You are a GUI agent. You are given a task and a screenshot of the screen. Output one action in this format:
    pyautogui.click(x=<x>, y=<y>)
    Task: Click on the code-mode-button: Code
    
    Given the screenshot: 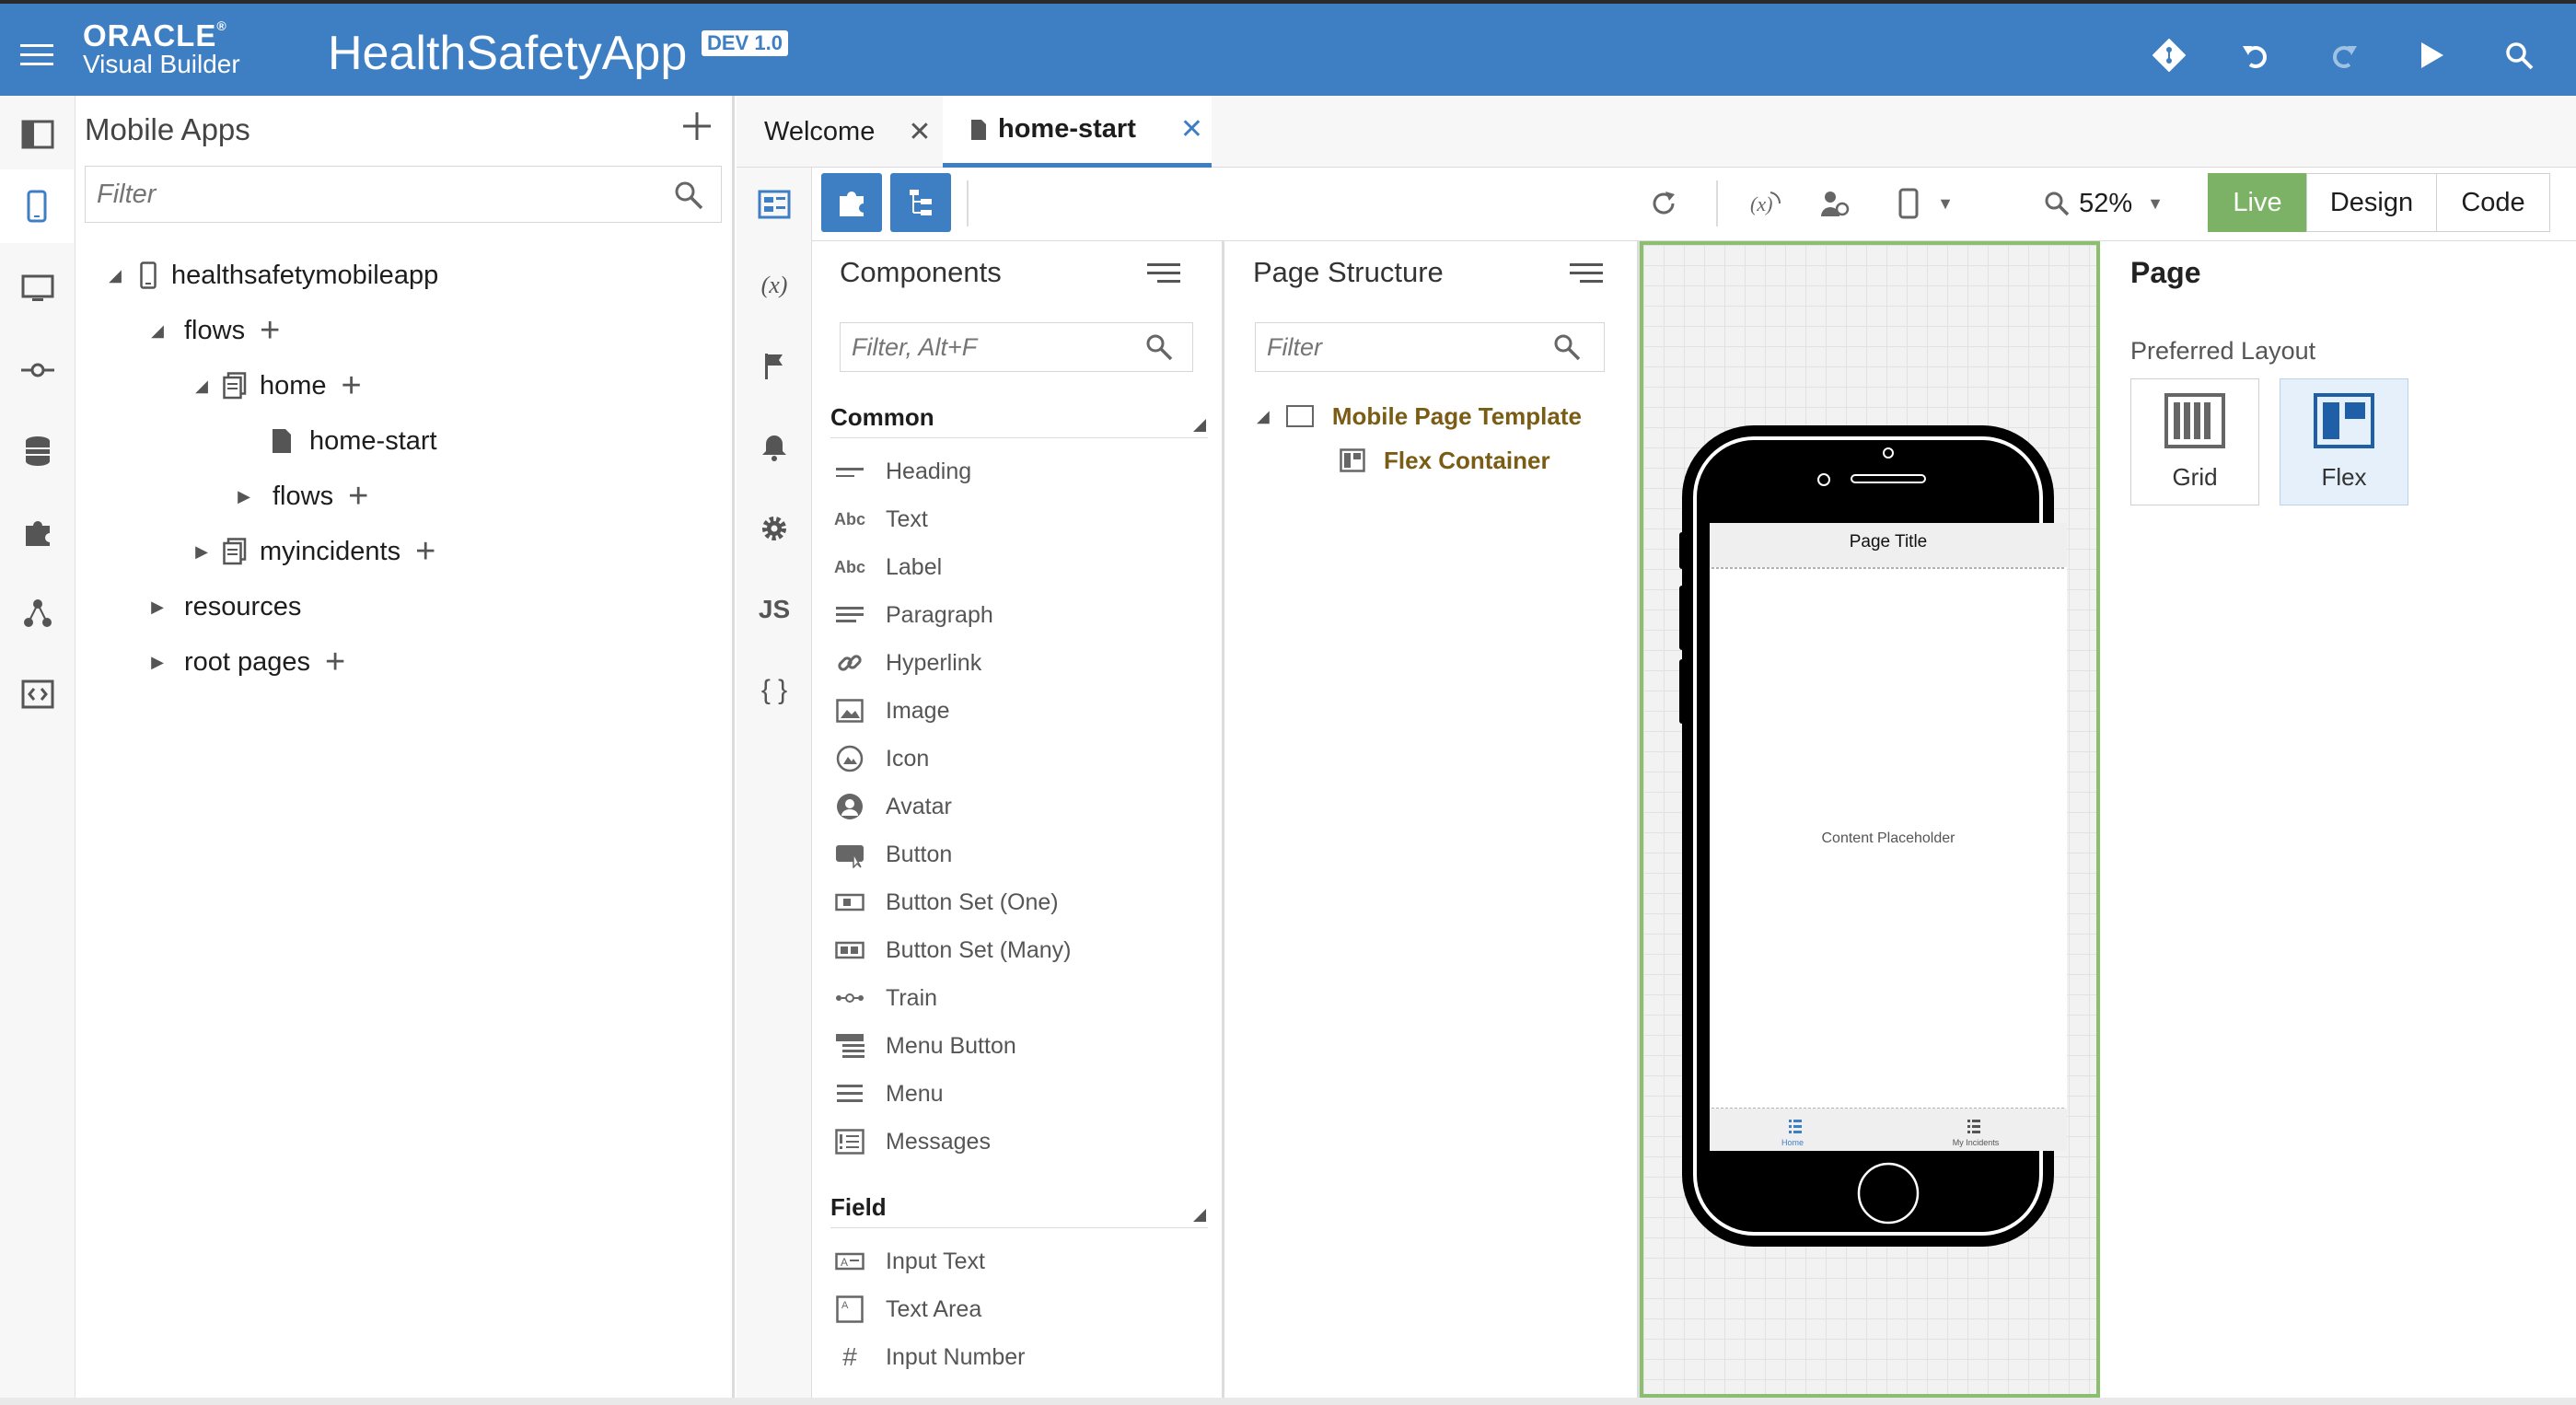 What is the action you would take?
    pyautogui.click(x=2493, y=203)
    